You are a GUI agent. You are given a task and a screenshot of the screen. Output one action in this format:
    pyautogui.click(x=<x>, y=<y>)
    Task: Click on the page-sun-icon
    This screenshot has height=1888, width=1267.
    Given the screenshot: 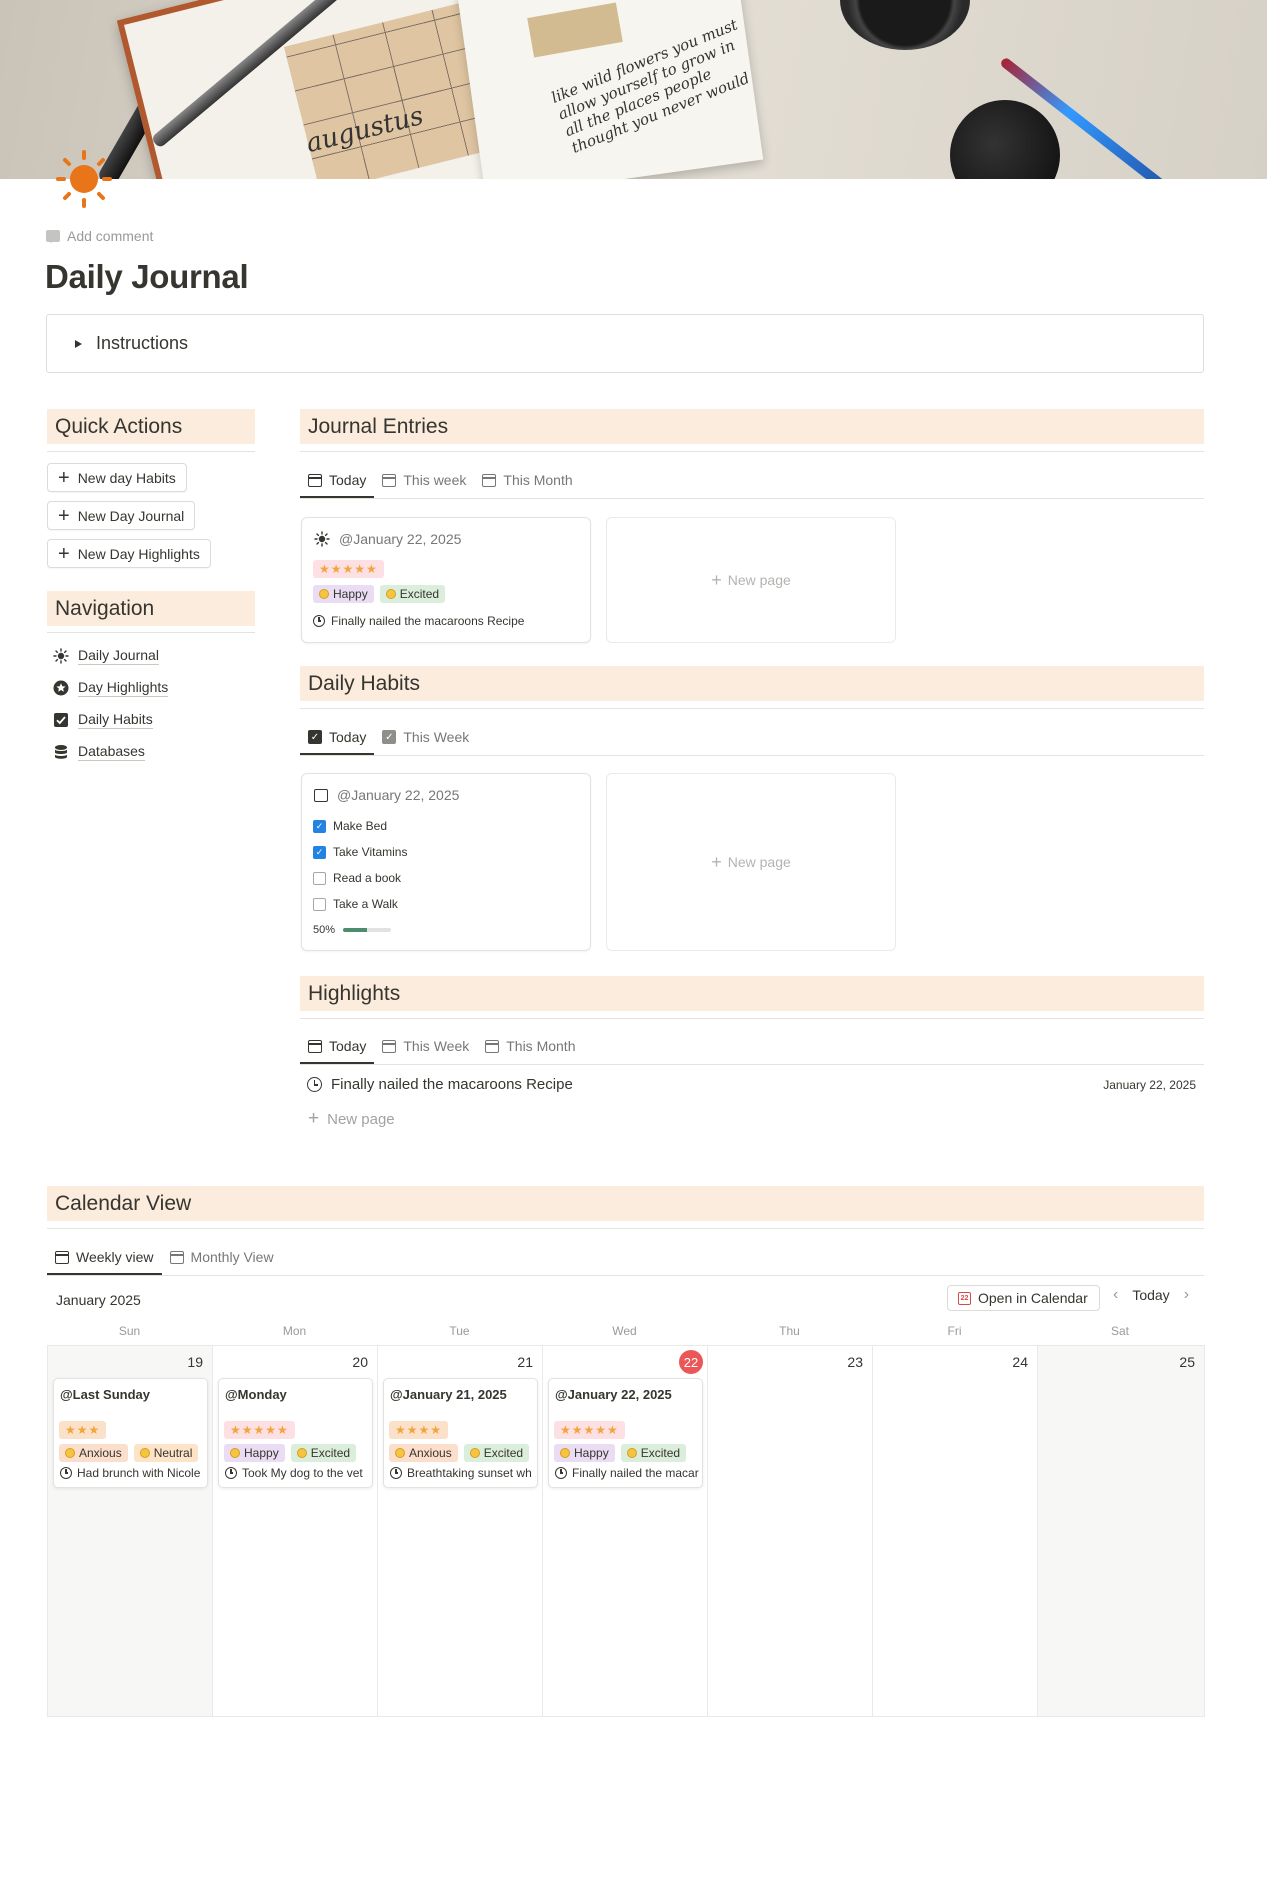 What is the action you would take?
    pyautogui.click(x=84, y=179)
    